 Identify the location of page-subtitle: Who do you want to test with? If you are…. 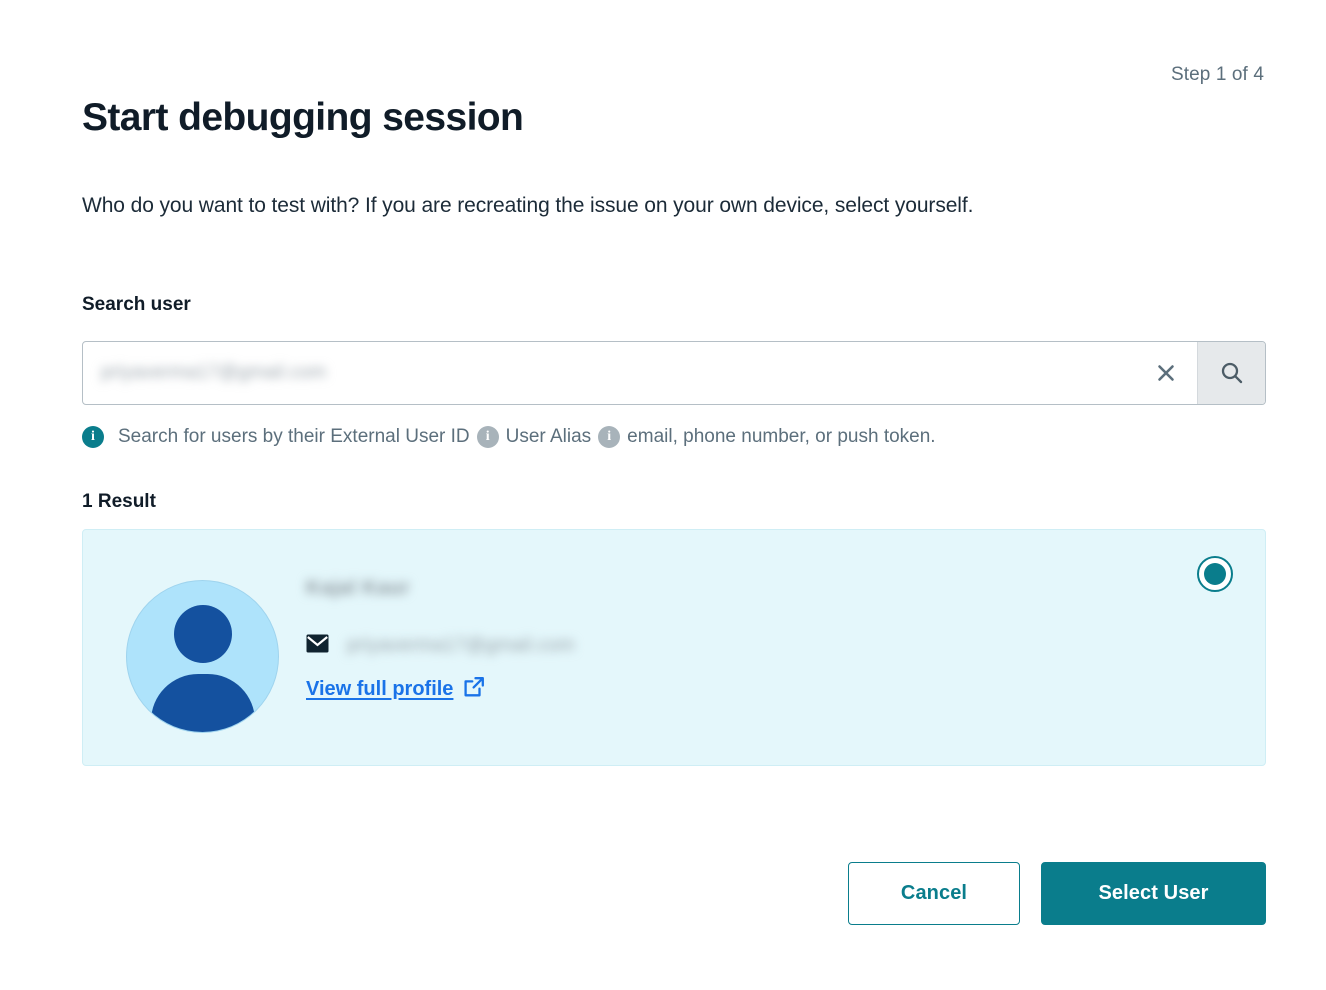
(528, 205).